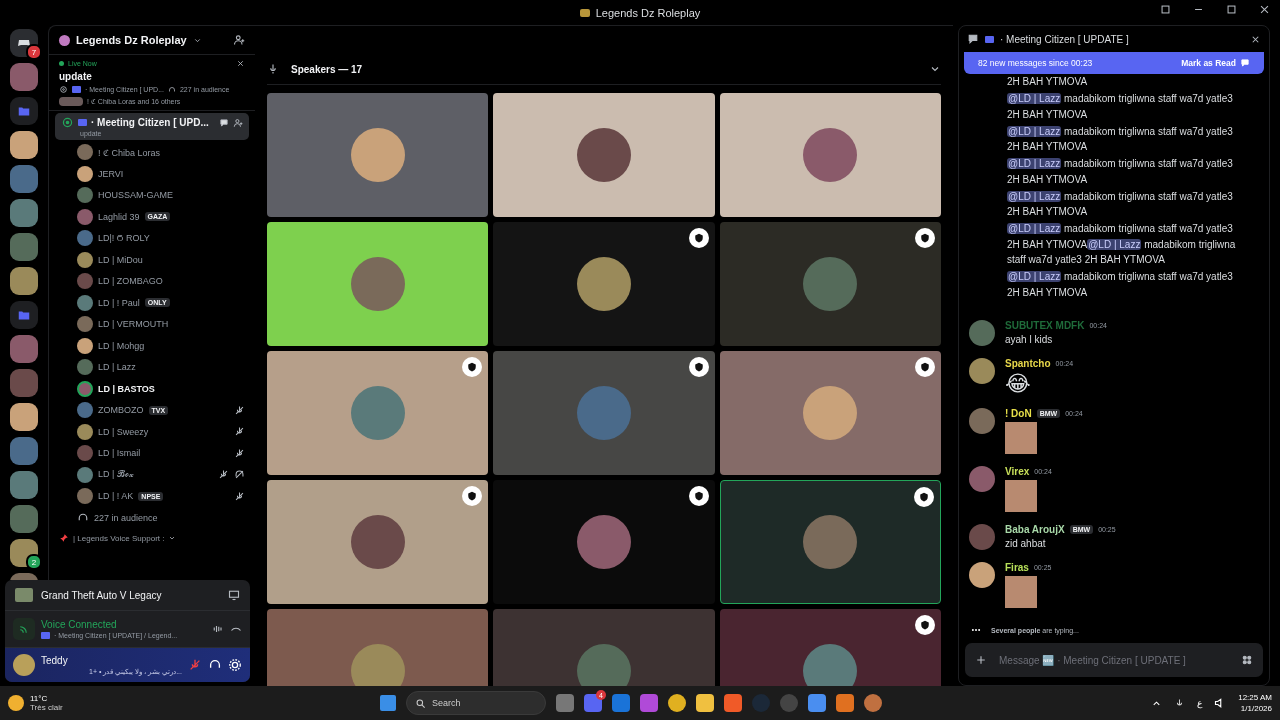  I want to click on speakers-heading: Speakers — 17, so click(327, 69).